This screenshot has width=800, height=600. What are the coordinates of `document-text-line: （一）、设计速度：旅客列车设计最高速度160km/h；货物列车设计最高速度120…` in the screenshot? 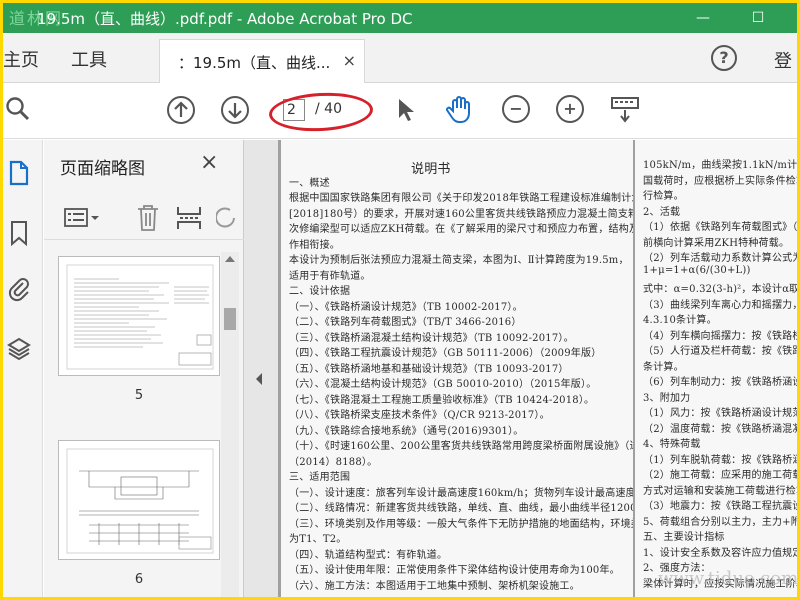 It's located at (461, 493).